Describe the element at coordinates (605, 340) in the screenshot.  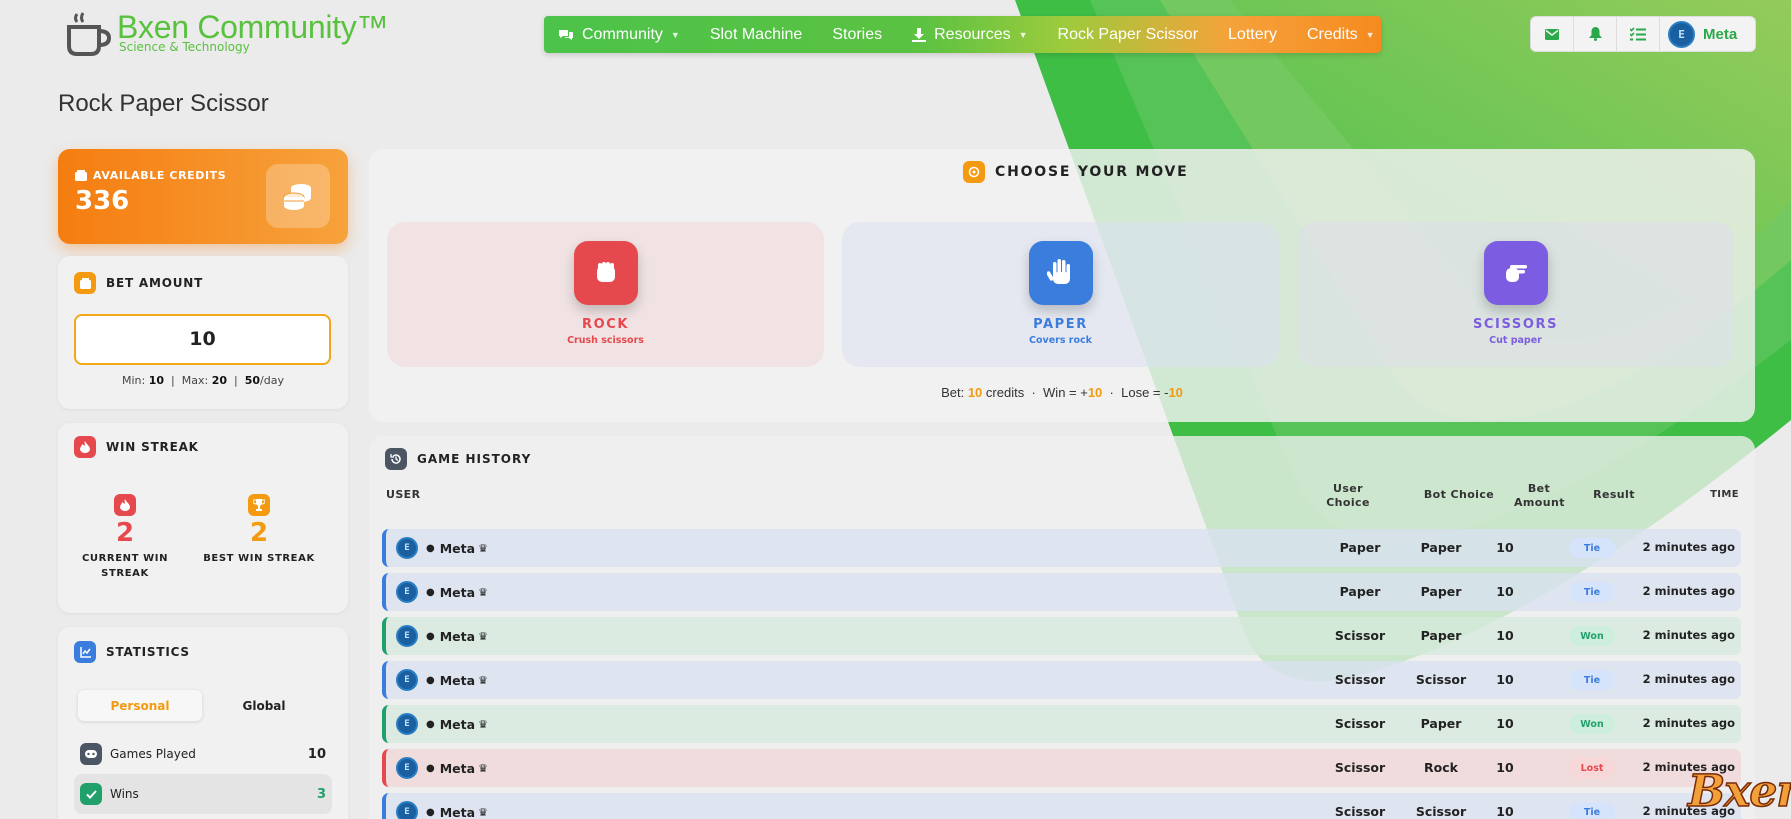
I see `move-description: Crush scissors` at that location.